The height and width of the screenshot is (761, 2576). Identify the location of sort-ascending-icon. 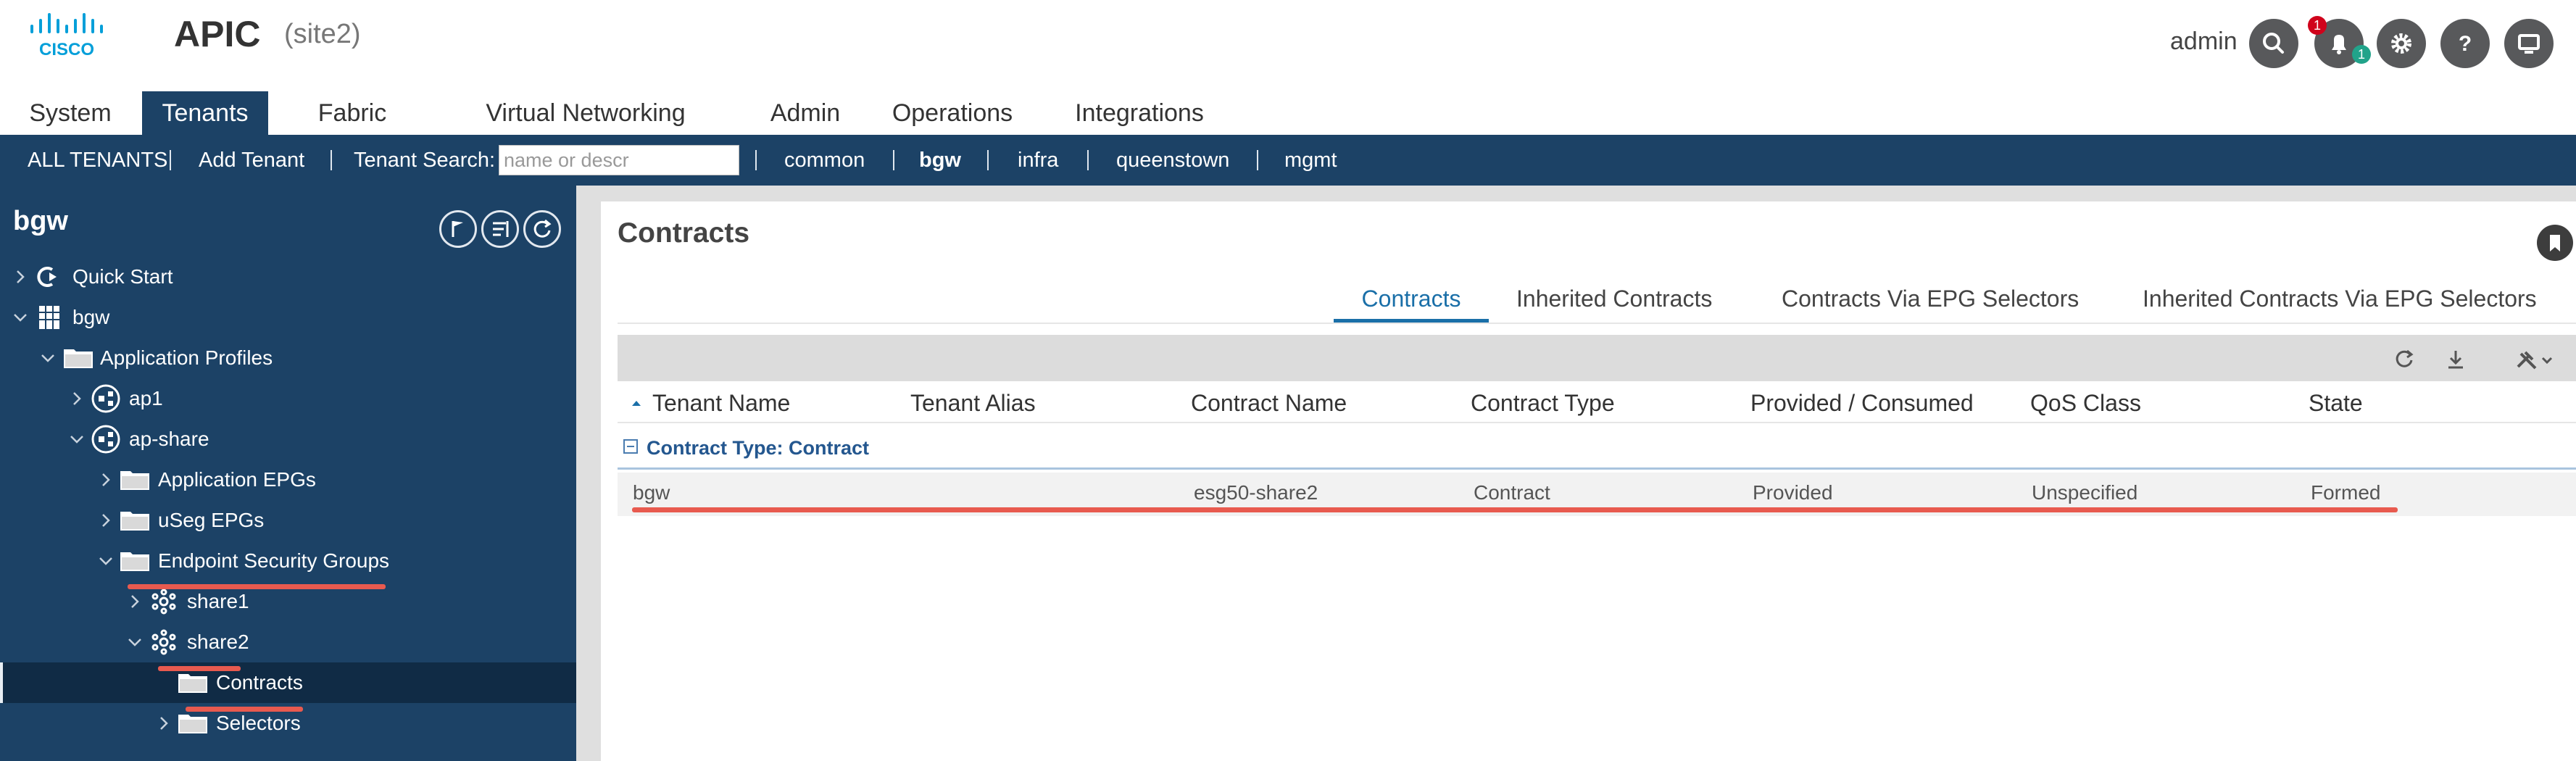
(636, 403).